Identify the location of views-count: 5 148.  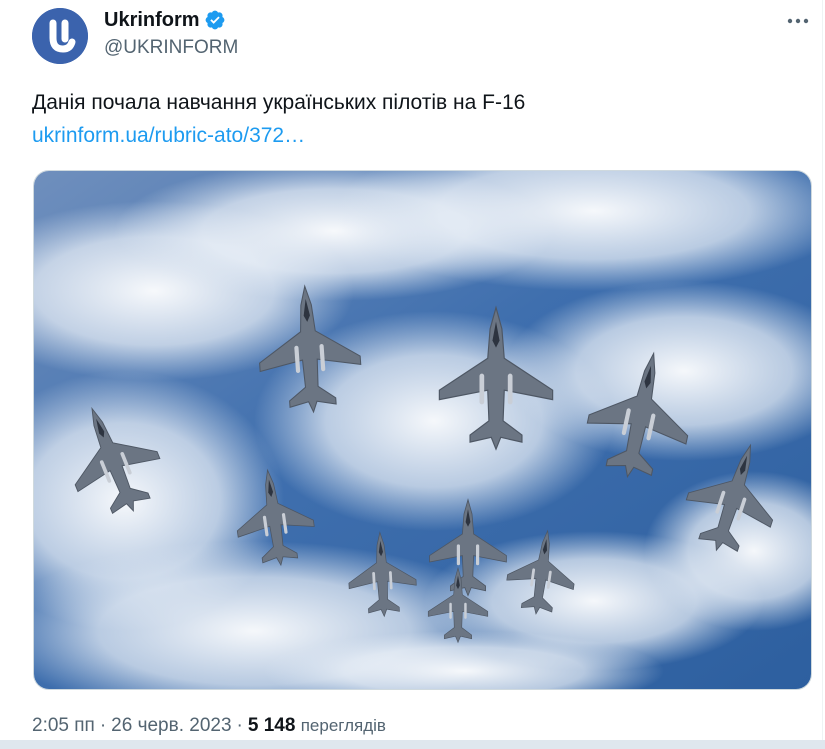
(271, 725).